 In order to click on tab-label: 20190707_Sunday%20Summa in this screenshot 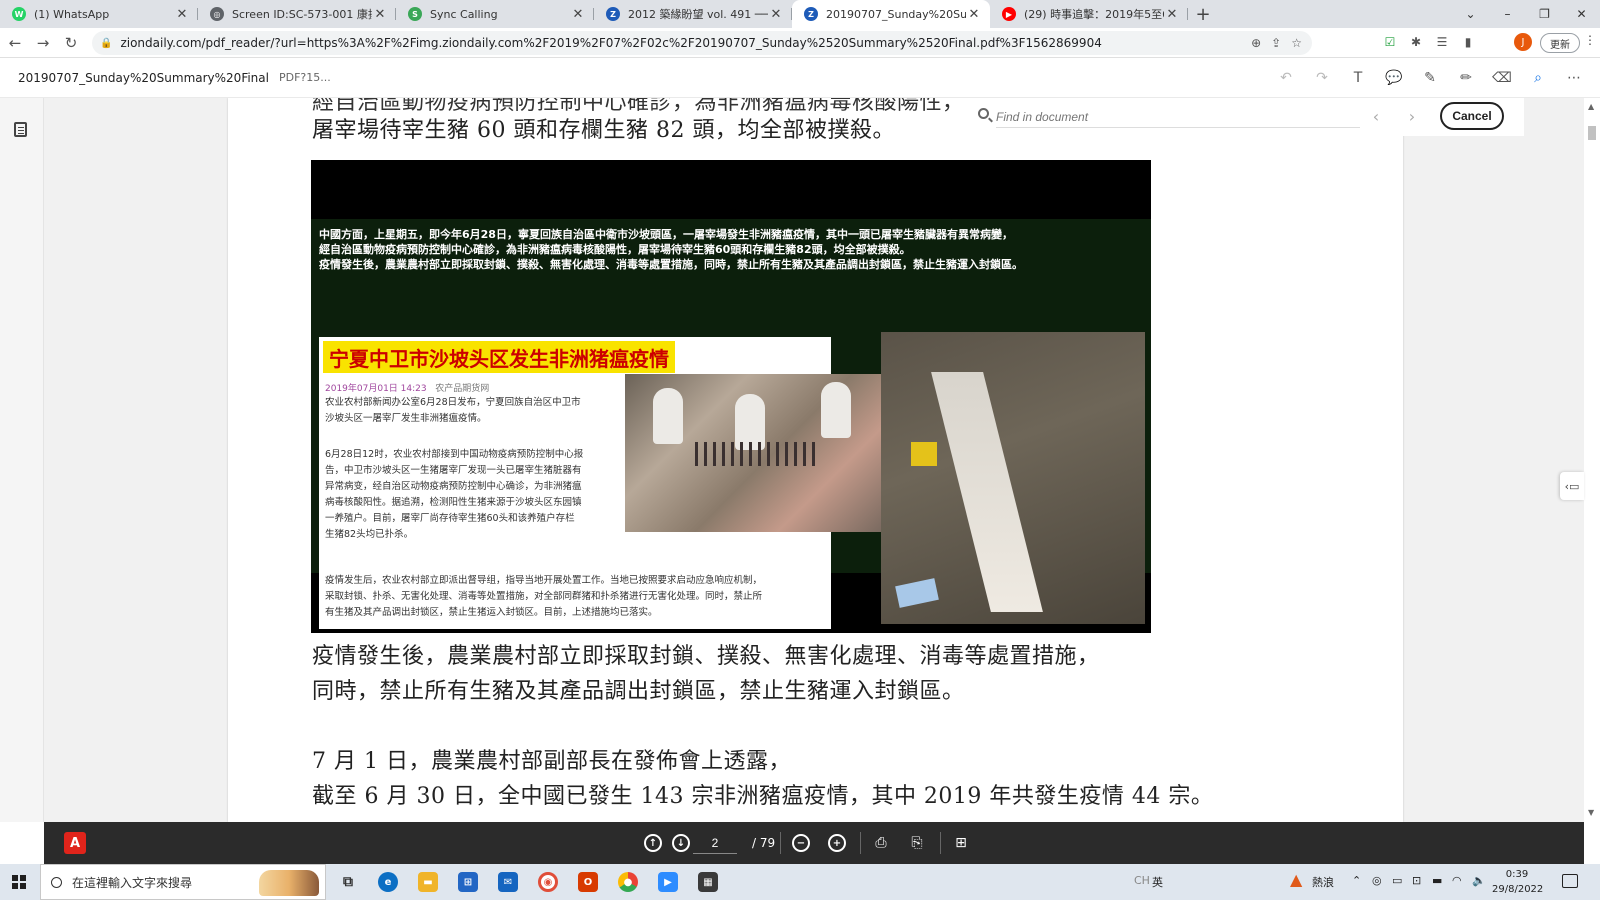, I will do `click(896, 14)`.